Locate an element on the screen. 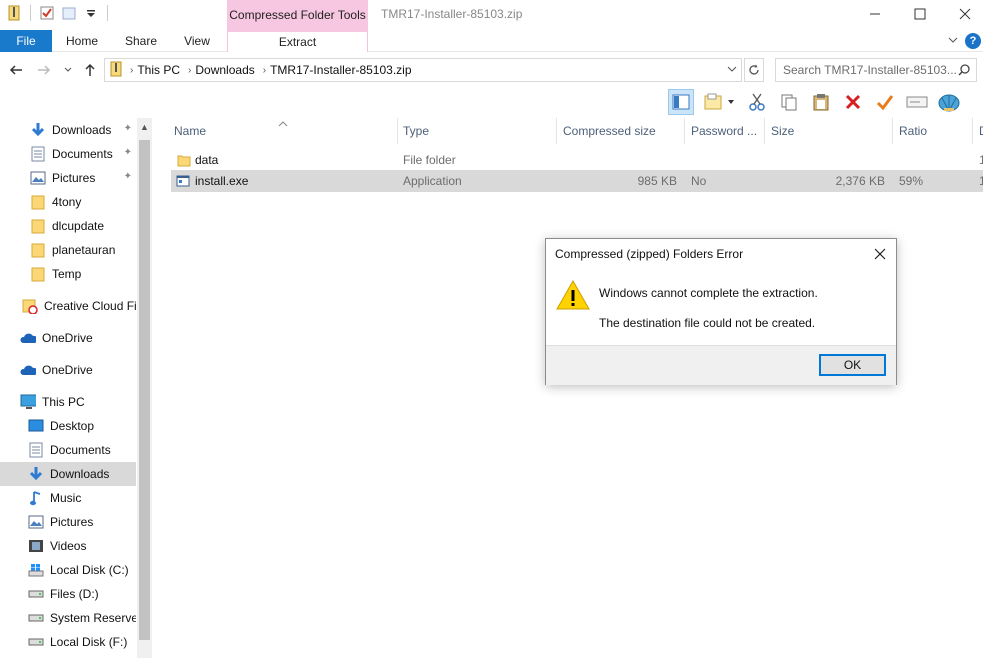  ok-button: OK is located at coordinates (852, 365).